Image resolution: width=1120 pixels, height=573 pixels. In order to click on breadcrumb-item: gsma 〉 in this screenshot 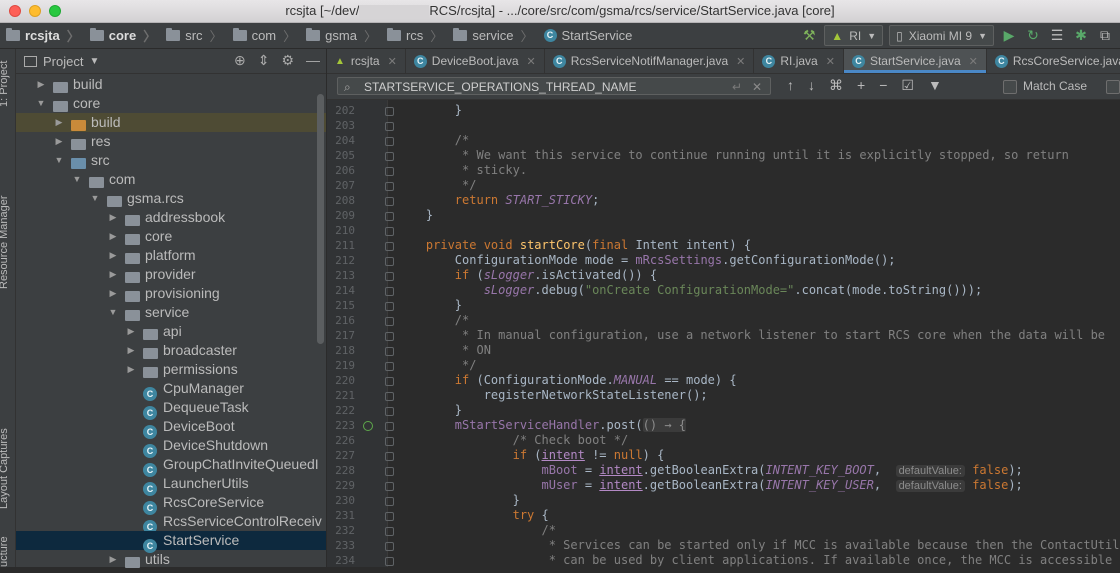, I will do `click(340, 35)`.